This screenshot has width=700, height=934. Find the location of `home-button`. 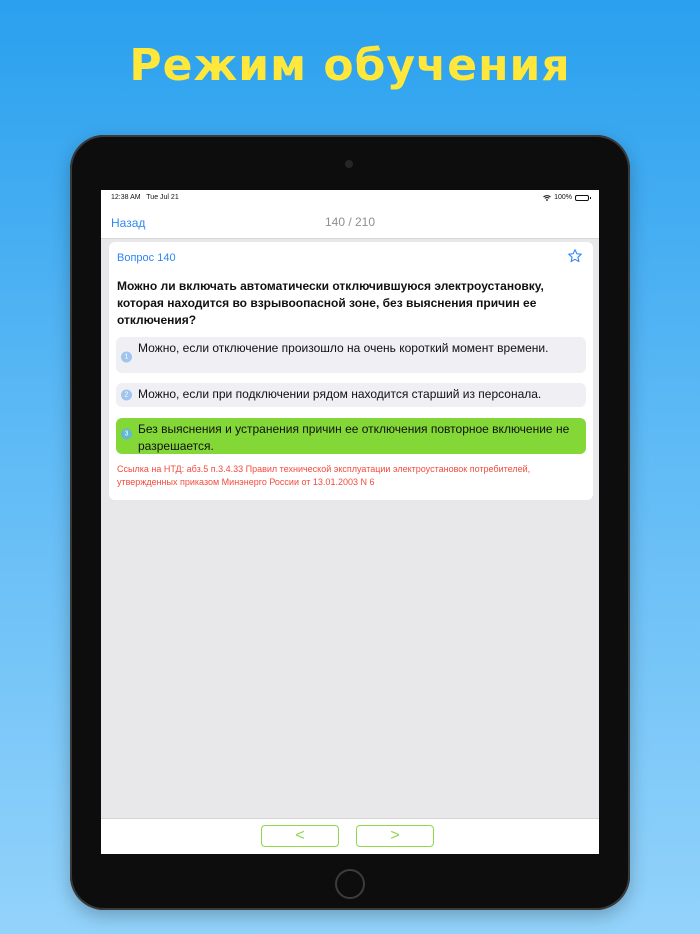

home-button is located at coordinates (350, 884).